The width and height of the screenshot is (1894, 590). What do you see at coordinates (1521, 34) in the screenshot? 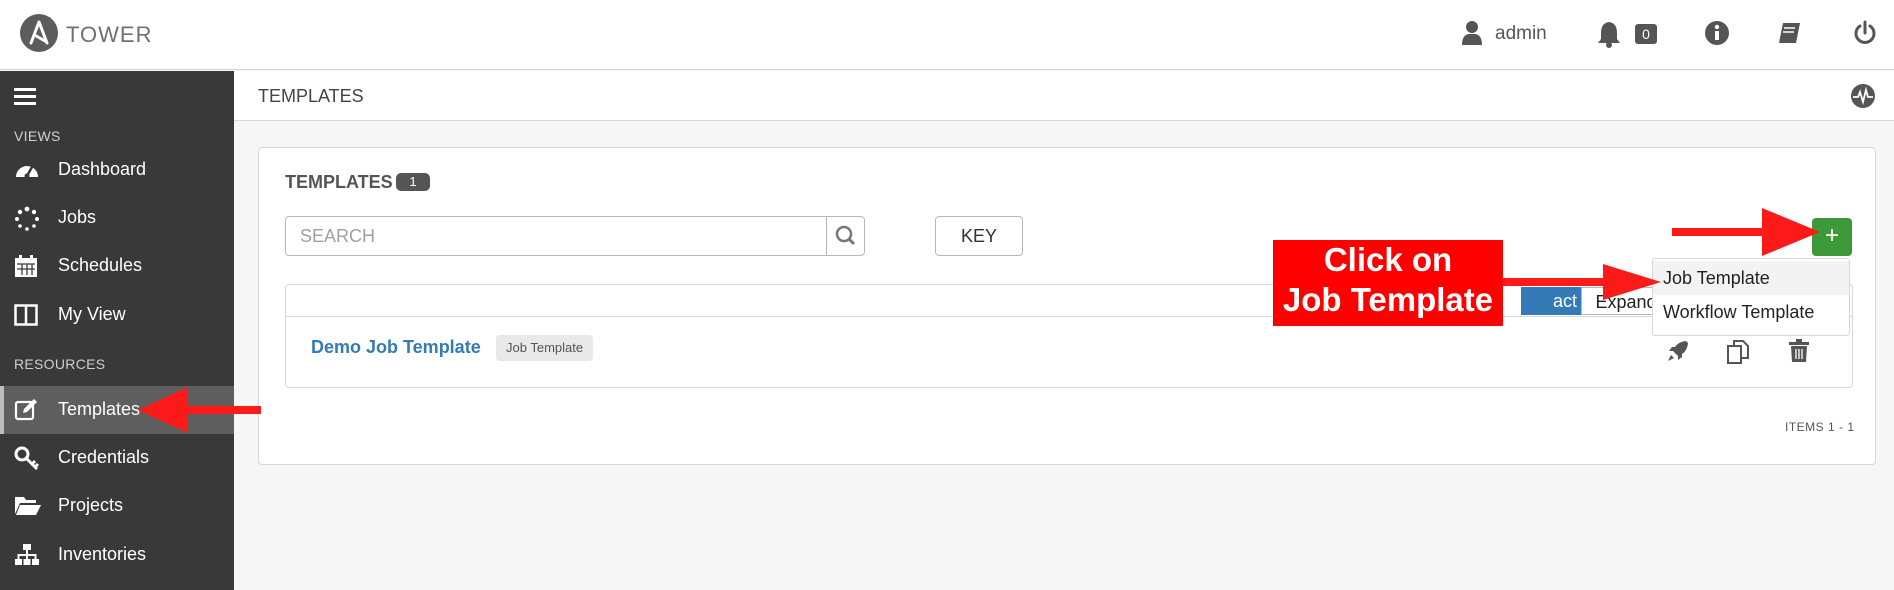
I see `user-name: admin` at bounding box center [1521, 34].